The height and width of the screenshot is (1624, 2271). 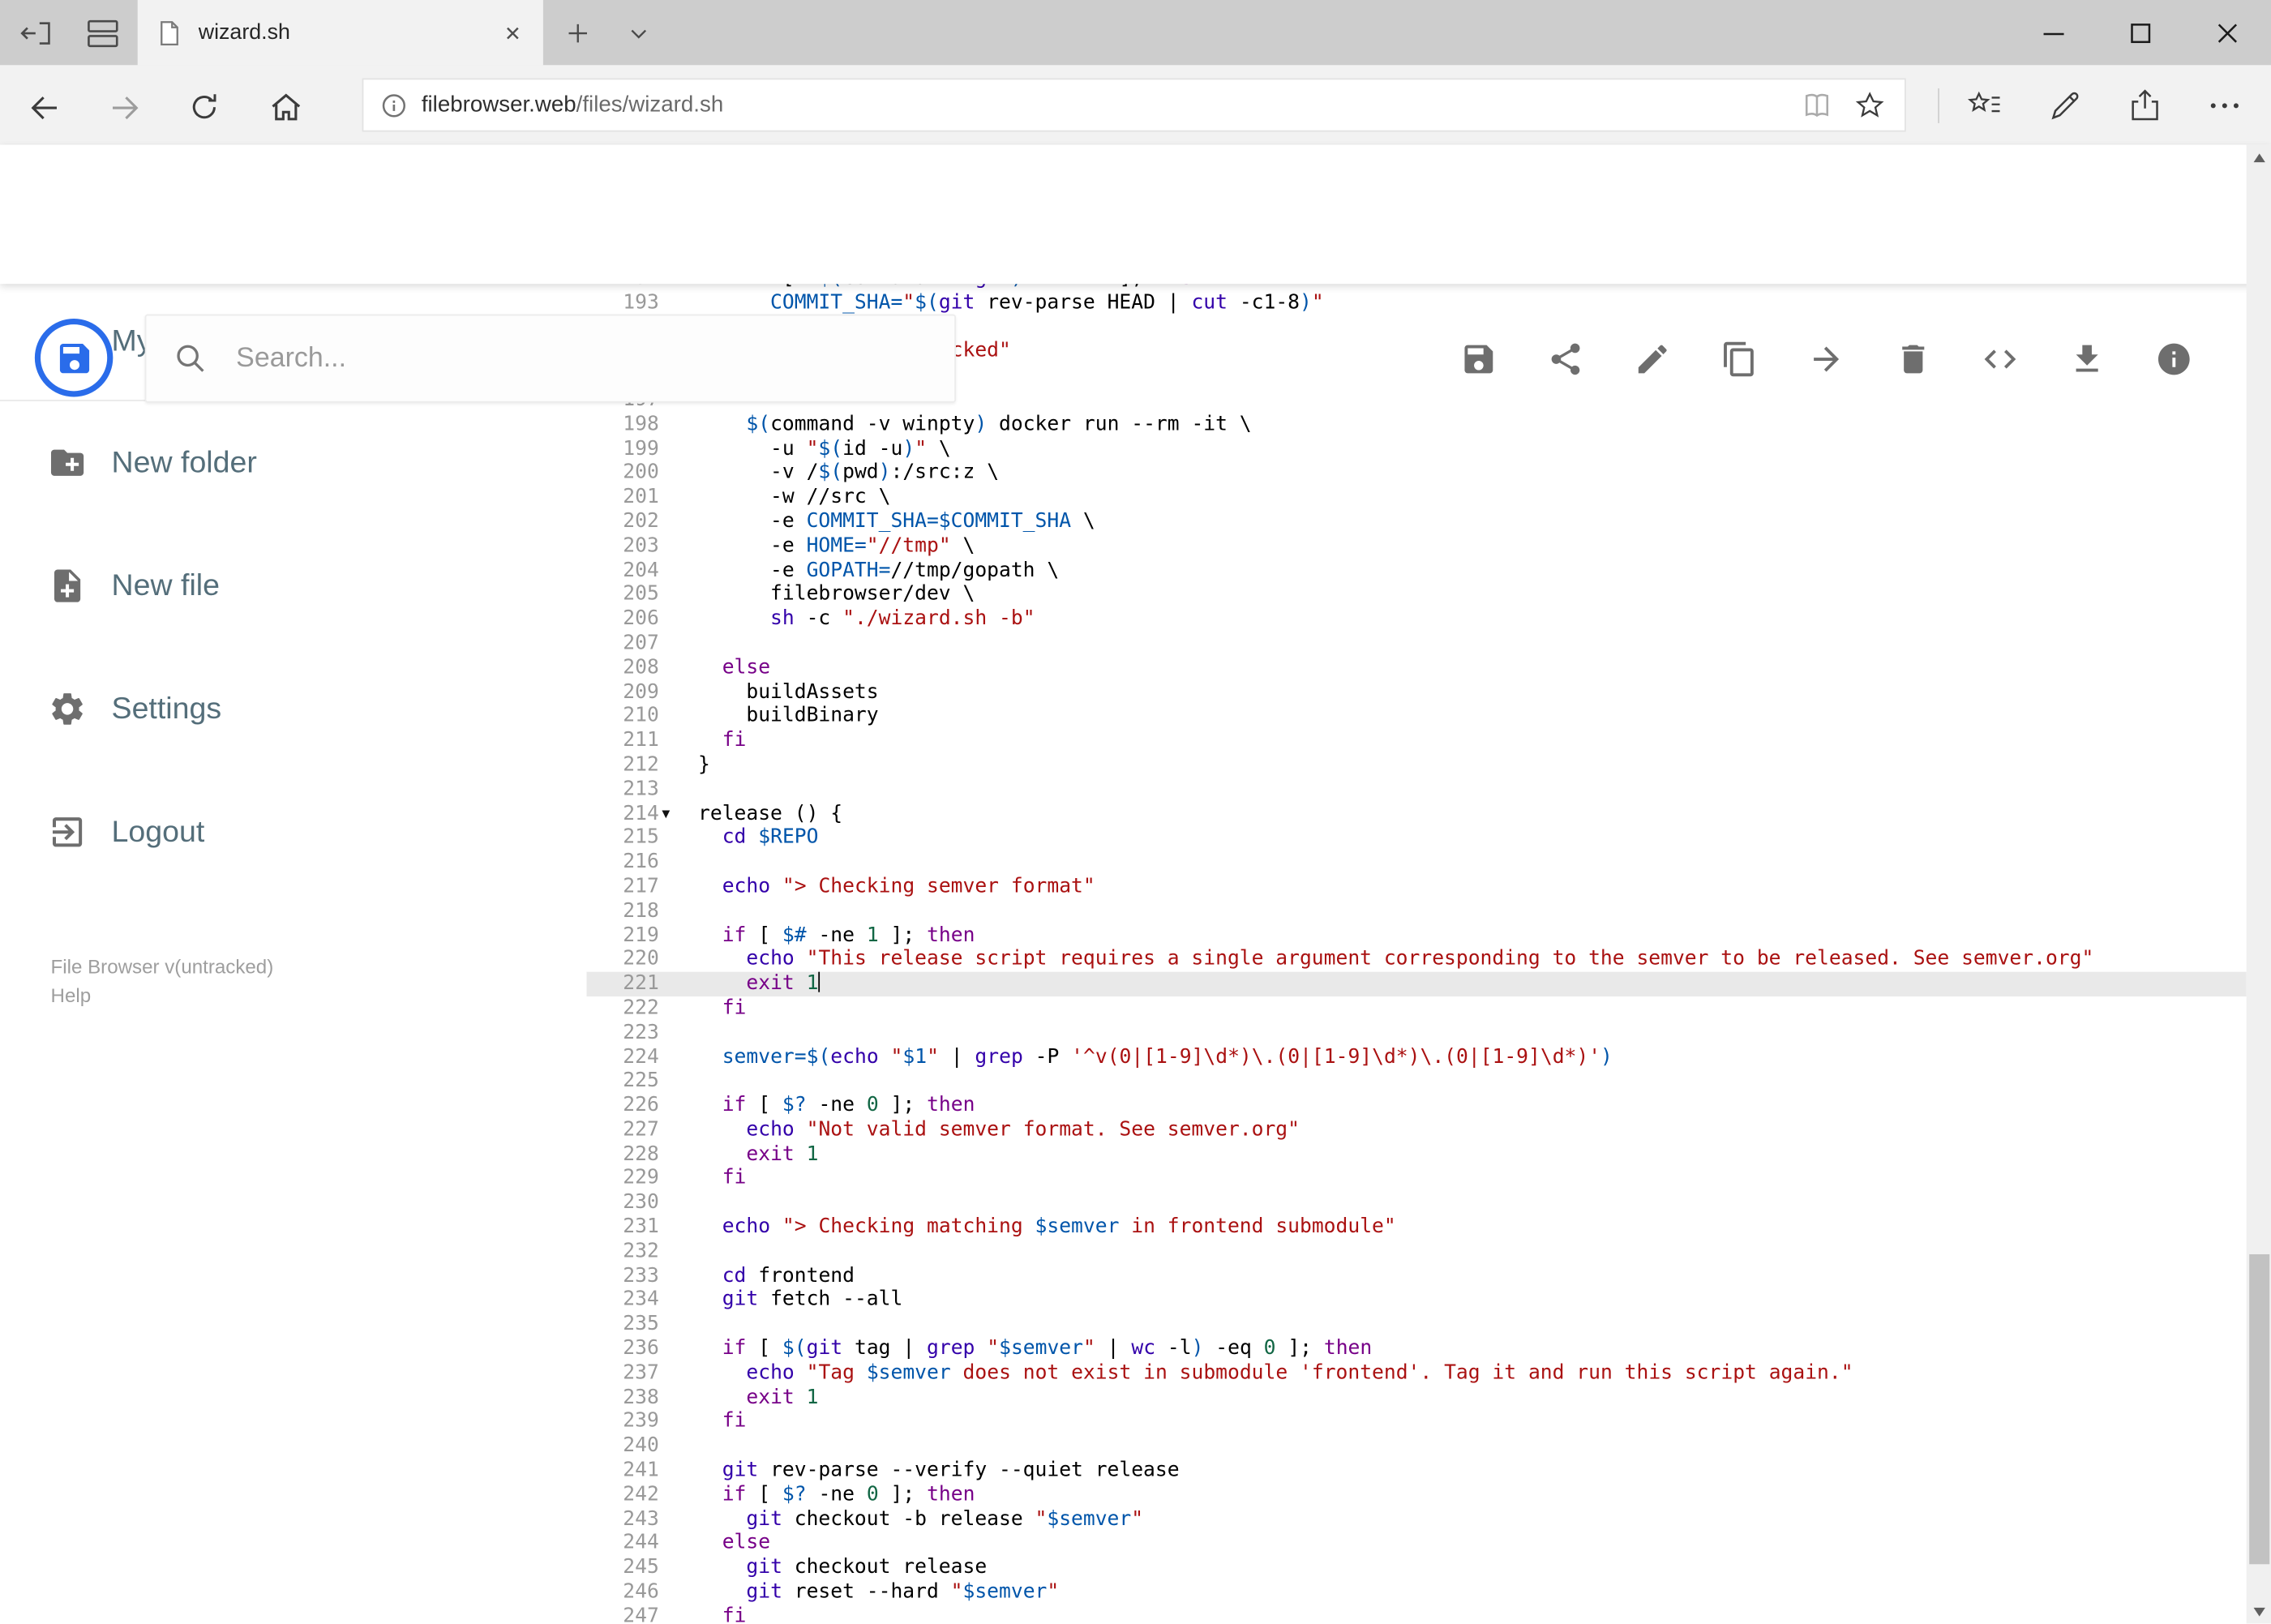 I want to click on download-button, so click(x=2087, y=359).